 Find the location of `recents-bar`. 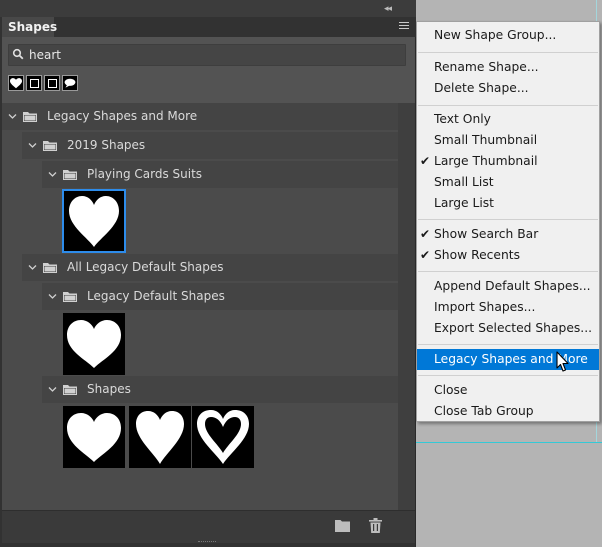

recents-bar is located at coordinates (43, 84).